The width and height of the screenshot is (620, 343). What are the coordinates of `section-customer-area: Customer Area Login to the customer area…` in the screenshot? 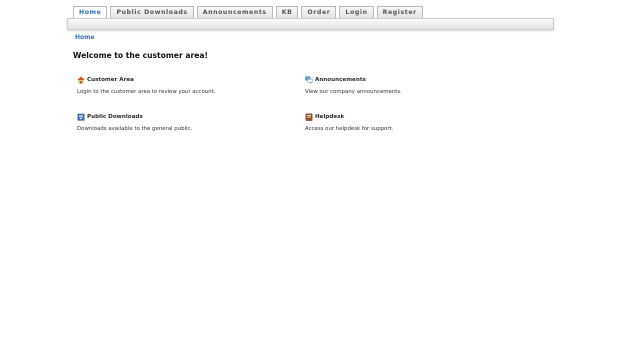 It's located at (182, 85).